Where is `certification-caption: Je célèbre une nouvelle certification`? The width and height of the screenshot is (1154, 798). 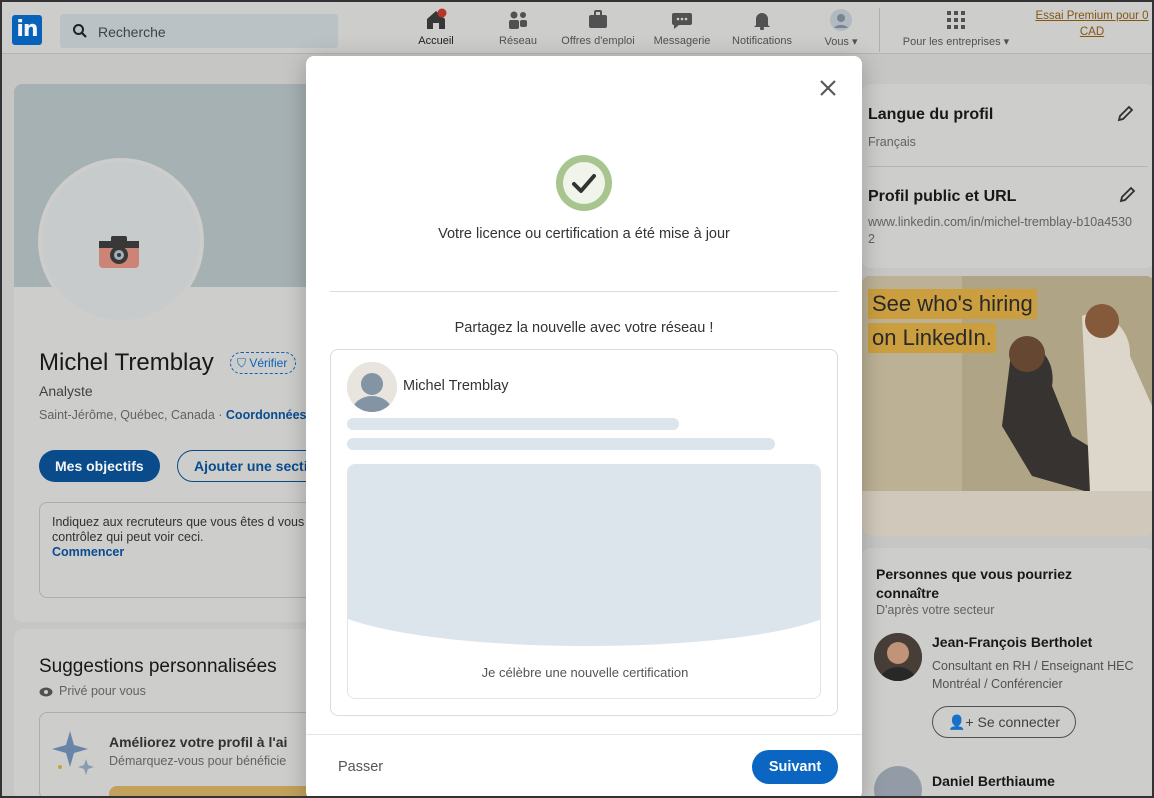
certification-caption: Je célèbre une nouvelle certification is located at coordinates (585, 672).